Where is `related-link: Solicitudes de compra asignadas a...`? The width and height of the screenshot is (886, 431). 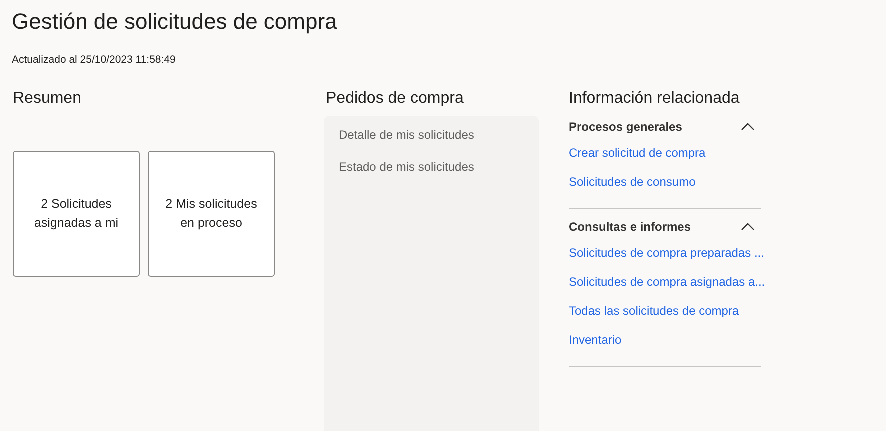 related-link: Solicitudes de compra asignadas a... is located at coordinates (667, 282).